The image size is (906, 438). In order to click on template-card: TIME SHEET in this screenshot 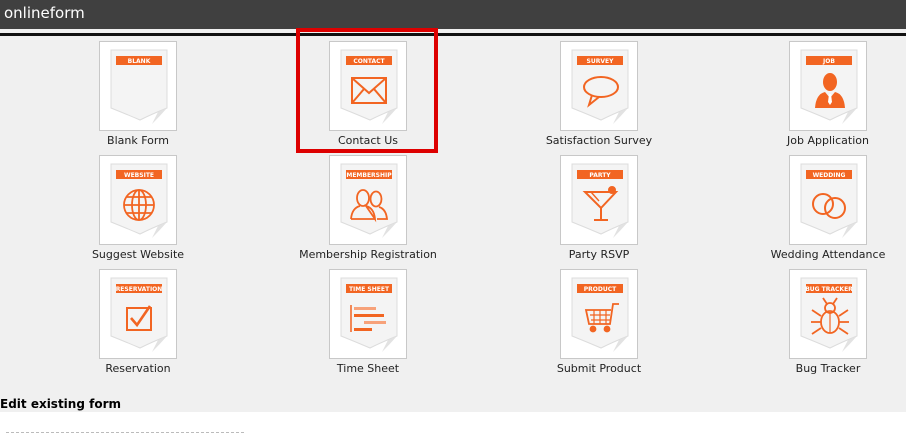, I will do `click(368, 314)`.